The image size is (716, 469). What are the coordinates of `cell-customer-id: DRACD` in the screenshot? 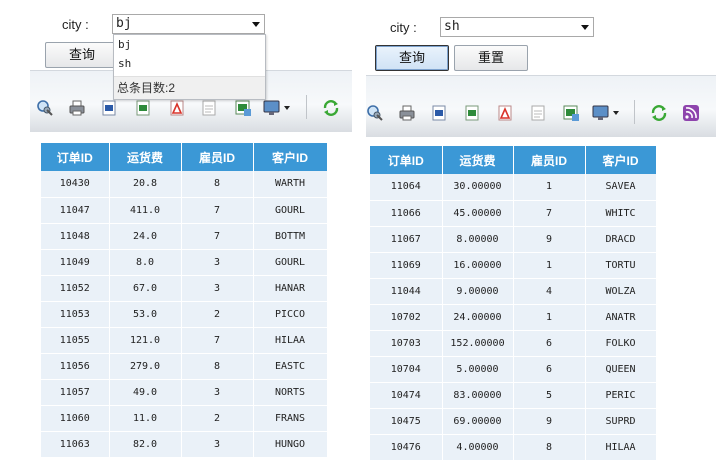 It's located at (621, 239).